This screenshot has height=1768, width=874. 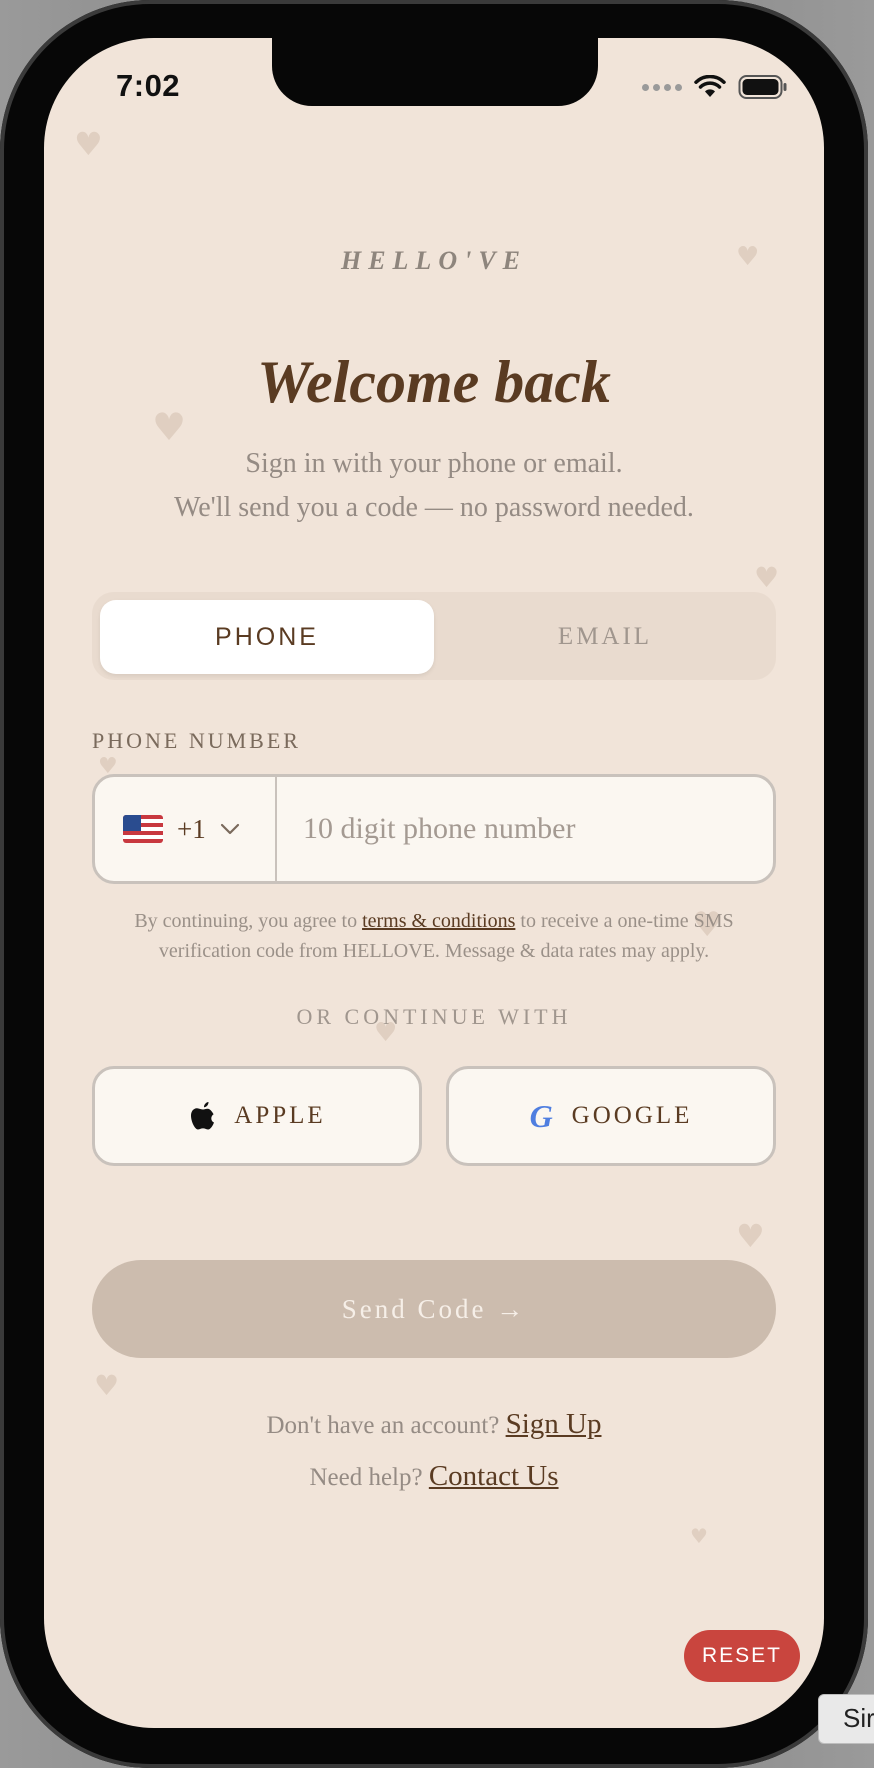 What do you see at coordinates (246, 921) in the screenshot?
I see `terms-prefix: By continuing, you agree to` at bounding box center [246, 921].